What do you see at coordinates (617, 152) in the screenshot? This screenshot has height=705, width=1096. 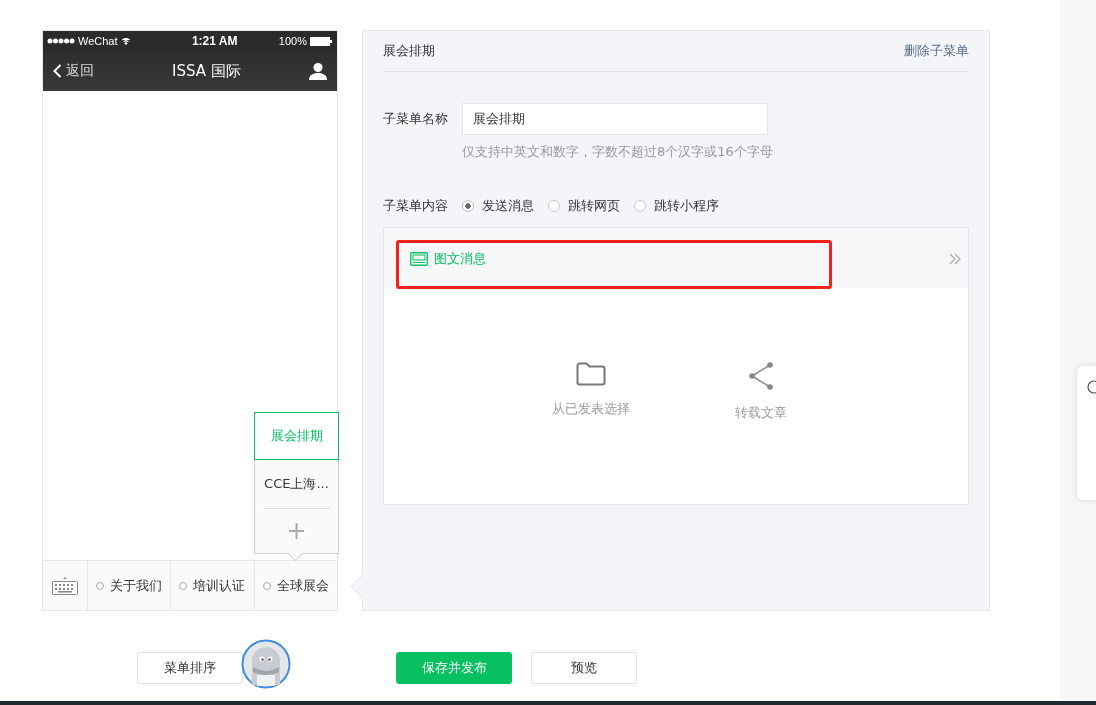 I see `field-hint: 仅支持中英文和数字，字数不超过8个汉字或16个字母` at bounding box center [617, 152].